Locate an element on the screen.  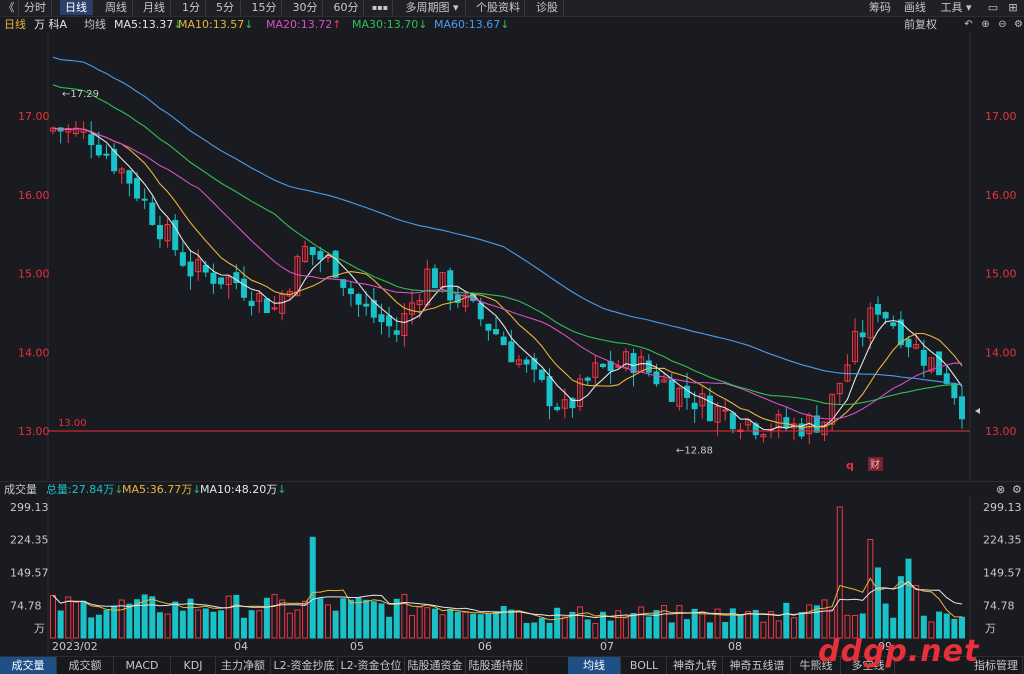
indicator-tab-2: MACD is located at coordinates (142, 665).